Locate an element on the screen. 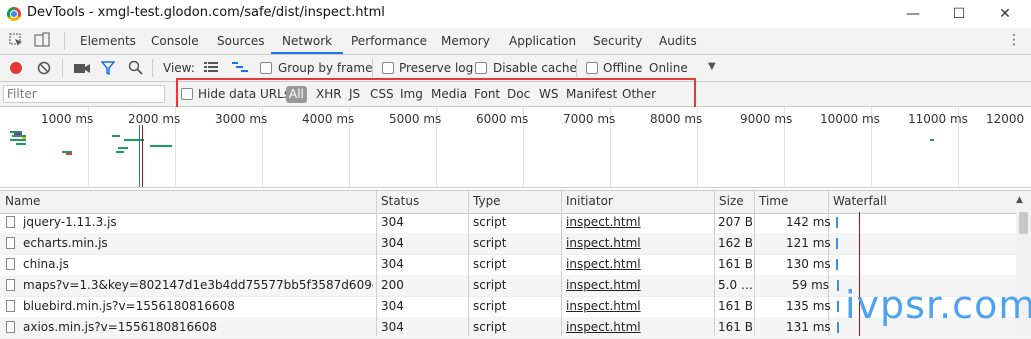 The image size is (1031, 339). column-header-initiator: Initiator is located at coordinates (589, 201).